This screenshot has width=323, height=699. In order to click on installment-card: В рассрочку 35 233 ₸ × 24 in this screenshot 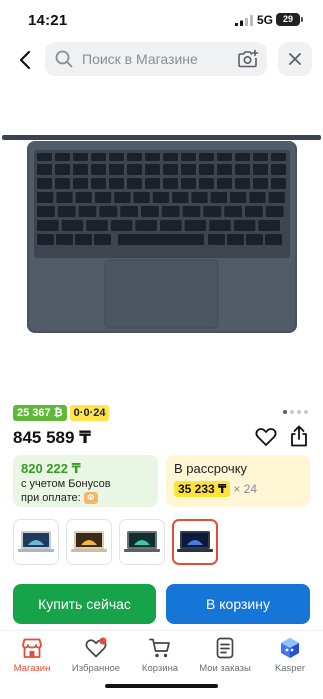, I will do `click(238, 481)`.